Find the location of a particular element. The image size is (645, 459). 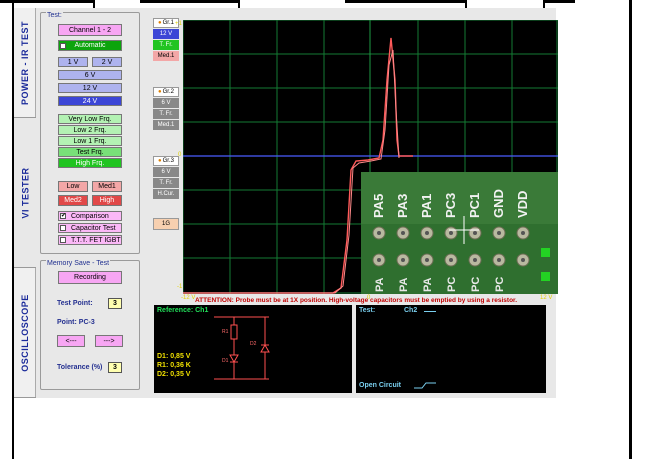

prev-point-button: <--- is located at coordinates (71, 341).